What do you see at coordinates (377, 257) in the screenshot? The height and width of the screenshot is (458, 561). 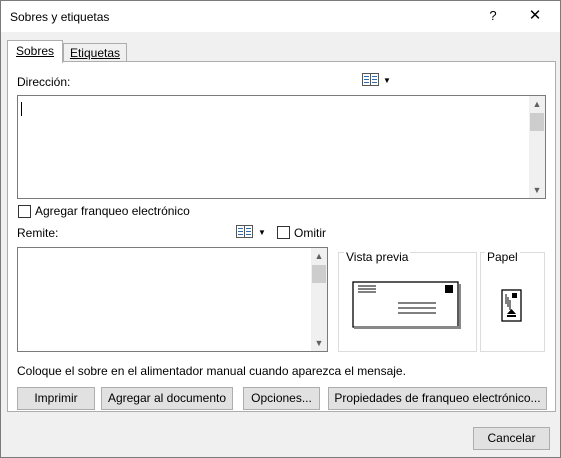 I see `preview-label: Vista previa` at bounding box center [377, 257].